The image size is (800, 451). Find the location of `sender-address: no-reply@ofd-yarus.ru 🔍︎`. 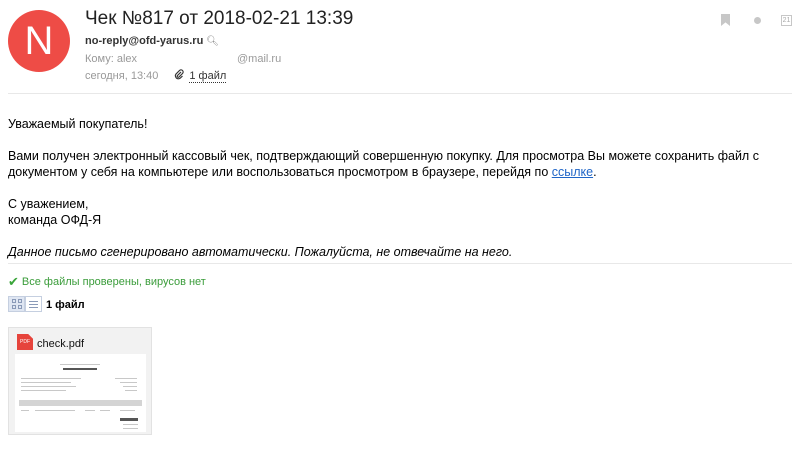

sender-address: no-reply@ofd-yarus.ru 🔍︎ is located at coordinates (152, 41).